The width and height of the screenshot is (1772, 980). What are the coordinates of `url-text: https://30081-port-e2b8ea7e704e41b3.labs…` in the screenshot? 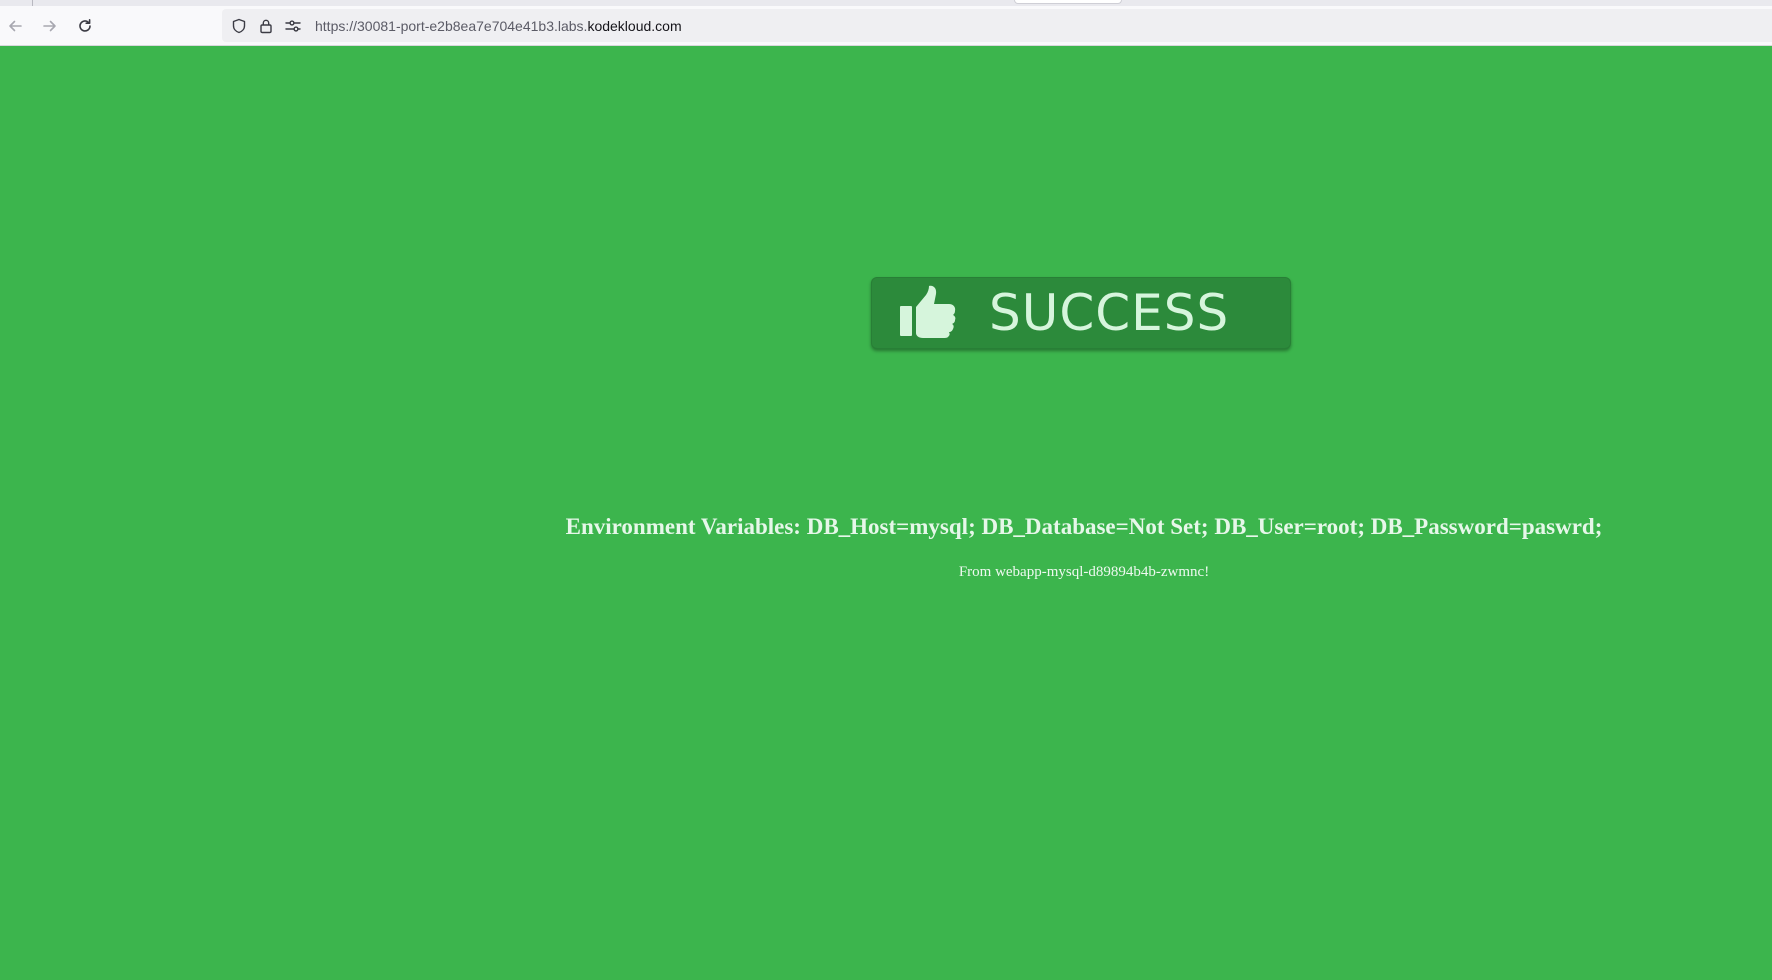 It's located at (498, 26).